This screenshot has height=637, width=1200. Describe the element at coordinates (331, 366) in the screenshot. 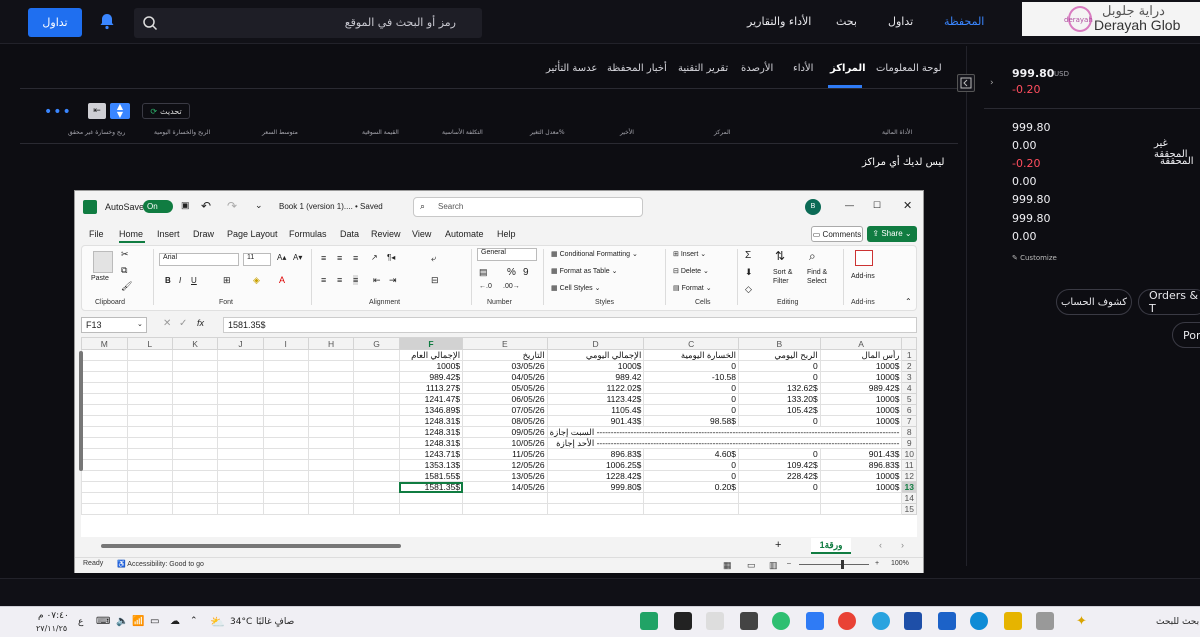

I see `cell-H2` at that location.